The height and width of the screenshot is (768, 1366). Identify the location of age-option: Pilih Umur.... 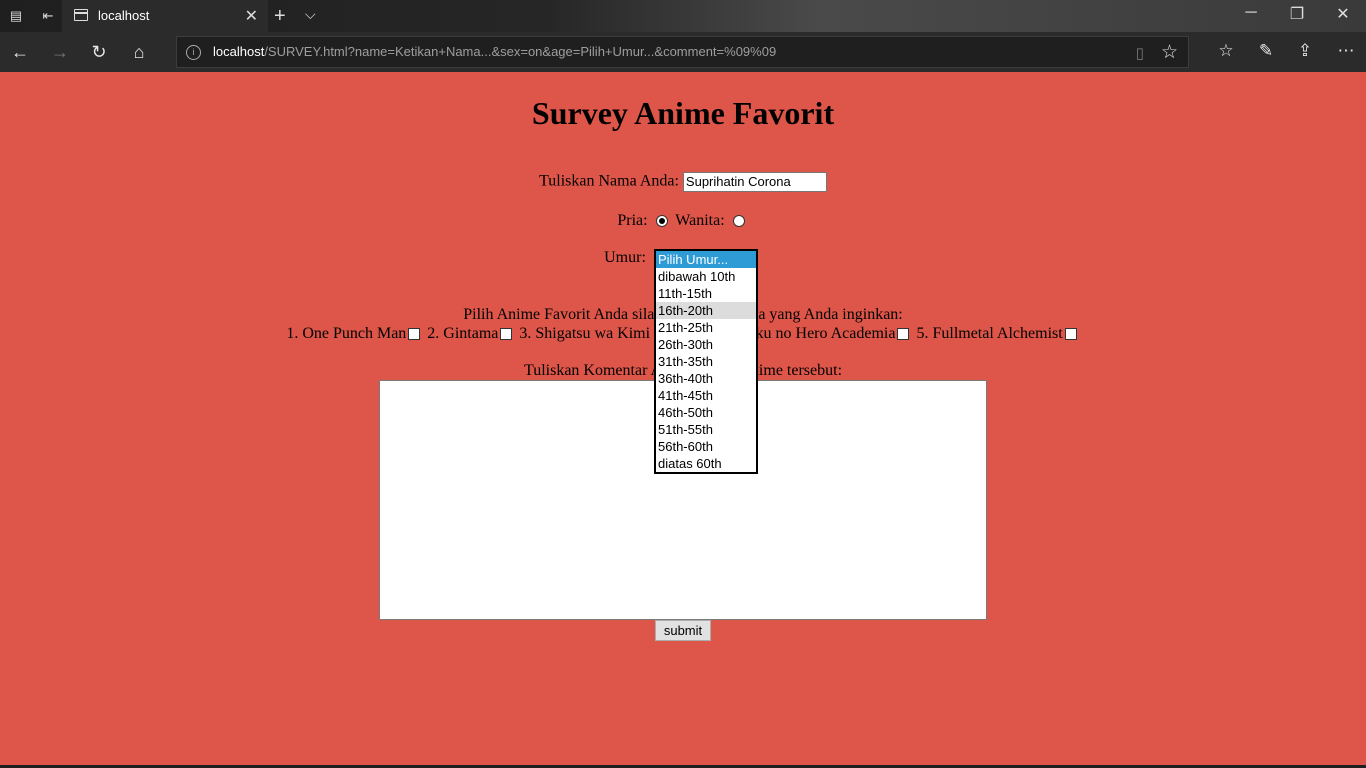
(706, 259).